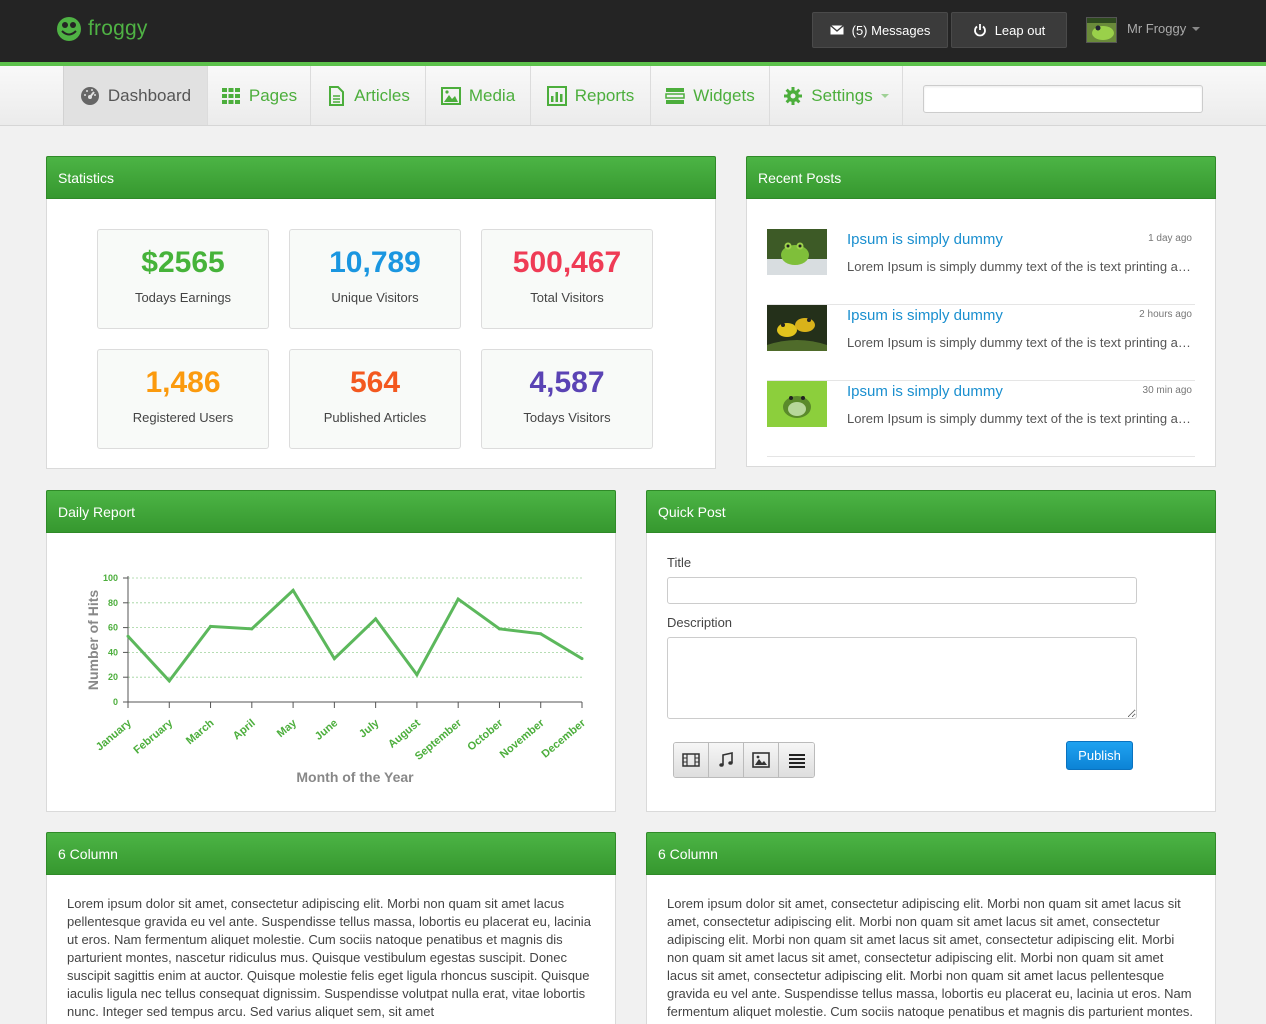 The width and height of the screenshot is (1266, 1024). I want to click on nav-item-pages: Pages, so click(259, 95).